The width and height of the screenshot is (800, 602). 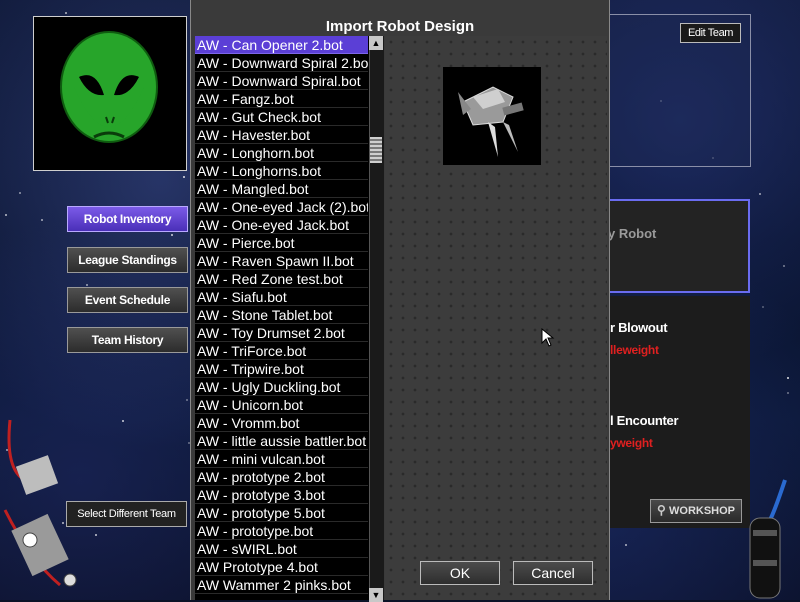 I want to click on mouse-cursor-icon, so click(x=548, y=337).